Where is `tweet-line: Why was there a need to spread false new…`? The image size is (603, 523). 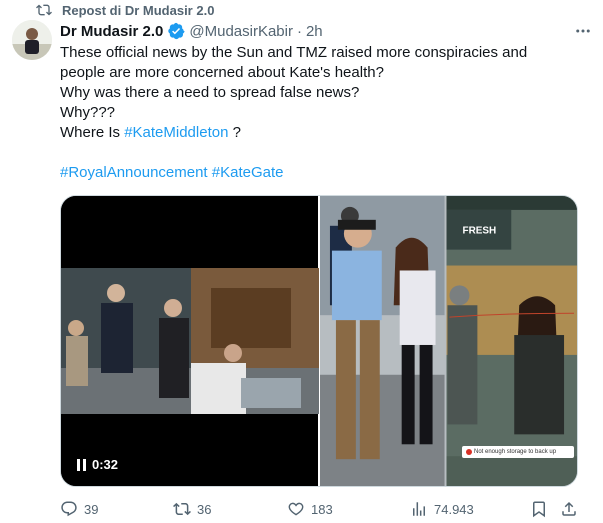 tweet-line: Why was there a need to spread false new… is located at coordinates (210, 92).